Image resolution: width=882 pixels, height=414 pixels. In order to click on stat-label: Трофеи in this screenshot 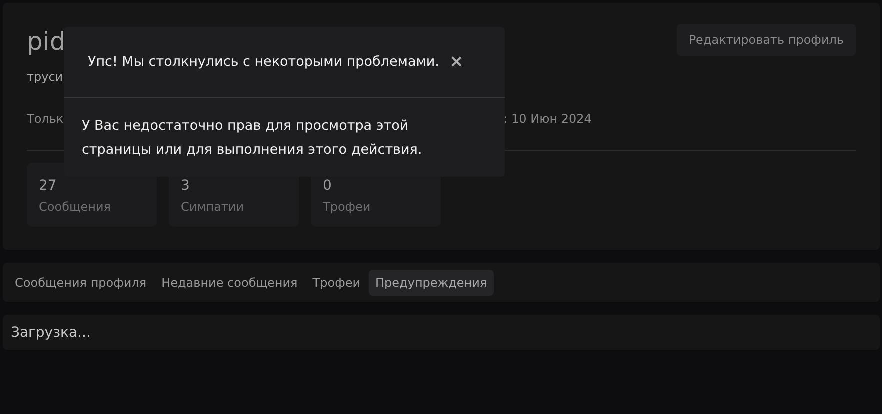, I will do `click(347, 207)`.